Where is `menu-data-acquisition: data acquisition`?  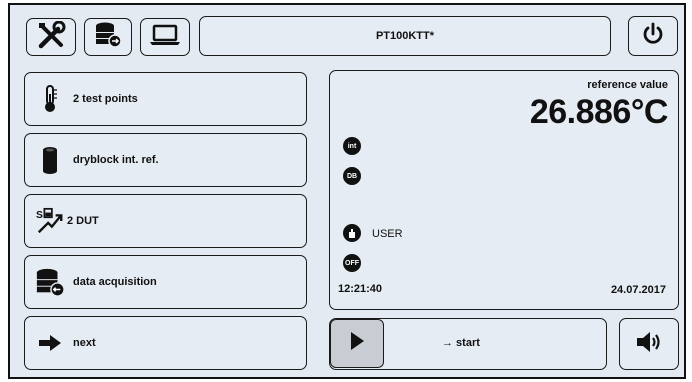
menu-data-acquisition: data acquisition is located at coordinates (165, 282).